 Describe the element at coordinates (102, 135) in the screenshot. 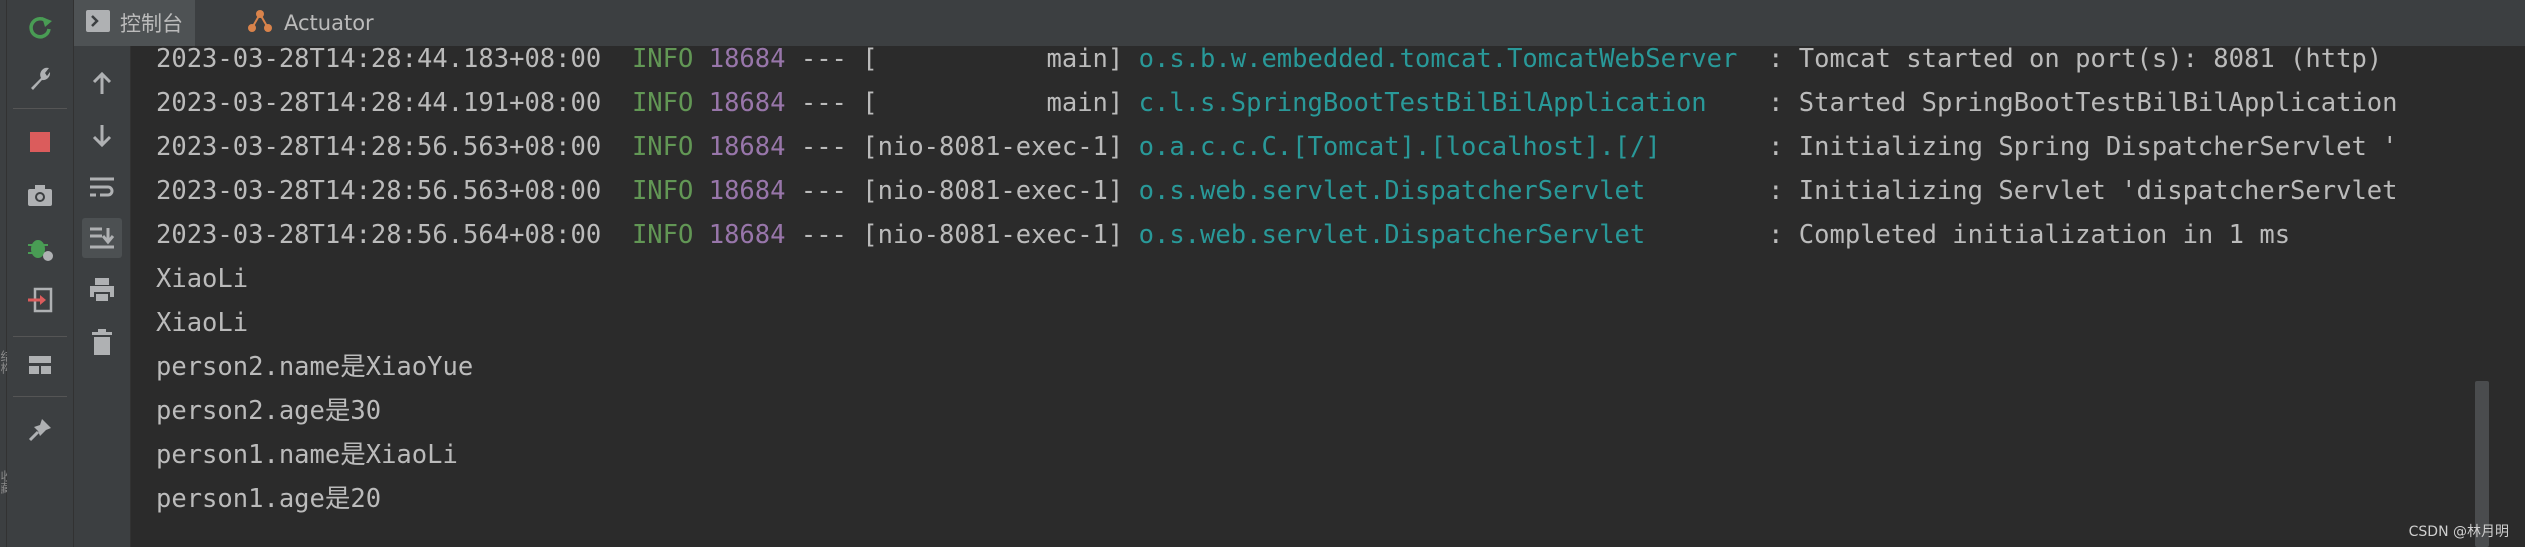

I see `arrow-down-icon` at that location.